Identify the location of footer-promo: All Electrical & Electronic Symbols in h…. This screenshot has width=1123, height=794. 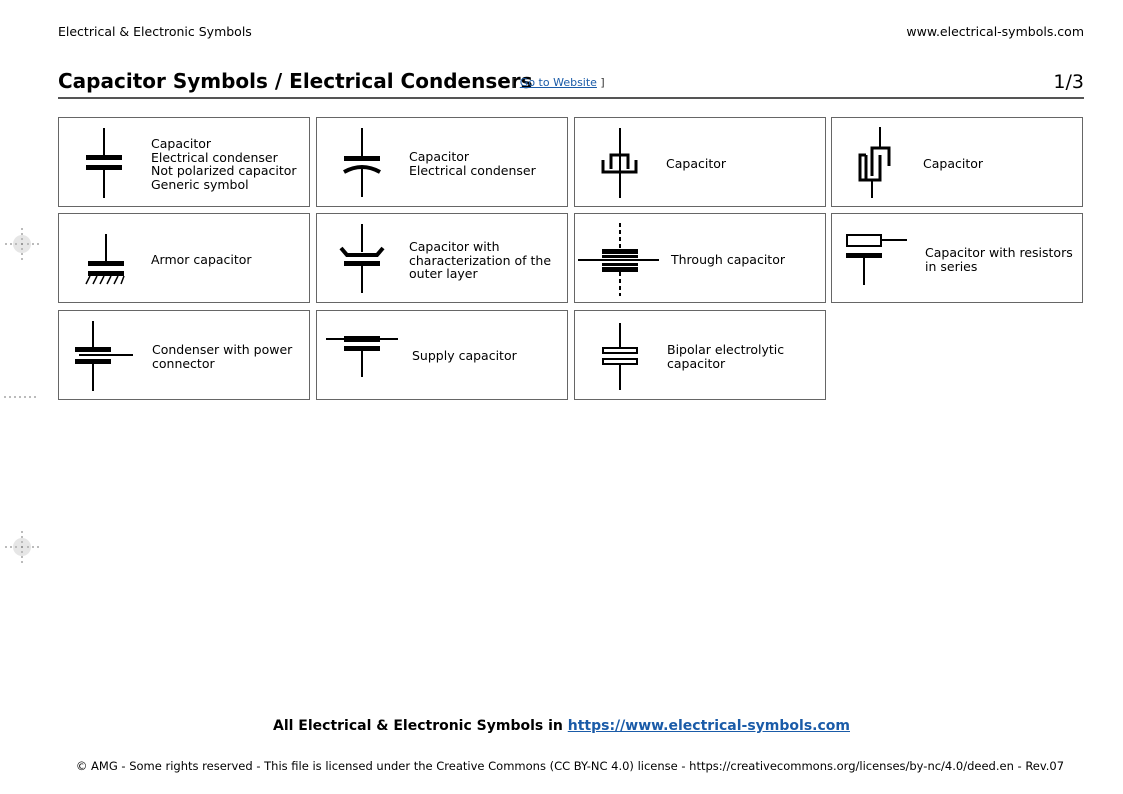
(561, 726).